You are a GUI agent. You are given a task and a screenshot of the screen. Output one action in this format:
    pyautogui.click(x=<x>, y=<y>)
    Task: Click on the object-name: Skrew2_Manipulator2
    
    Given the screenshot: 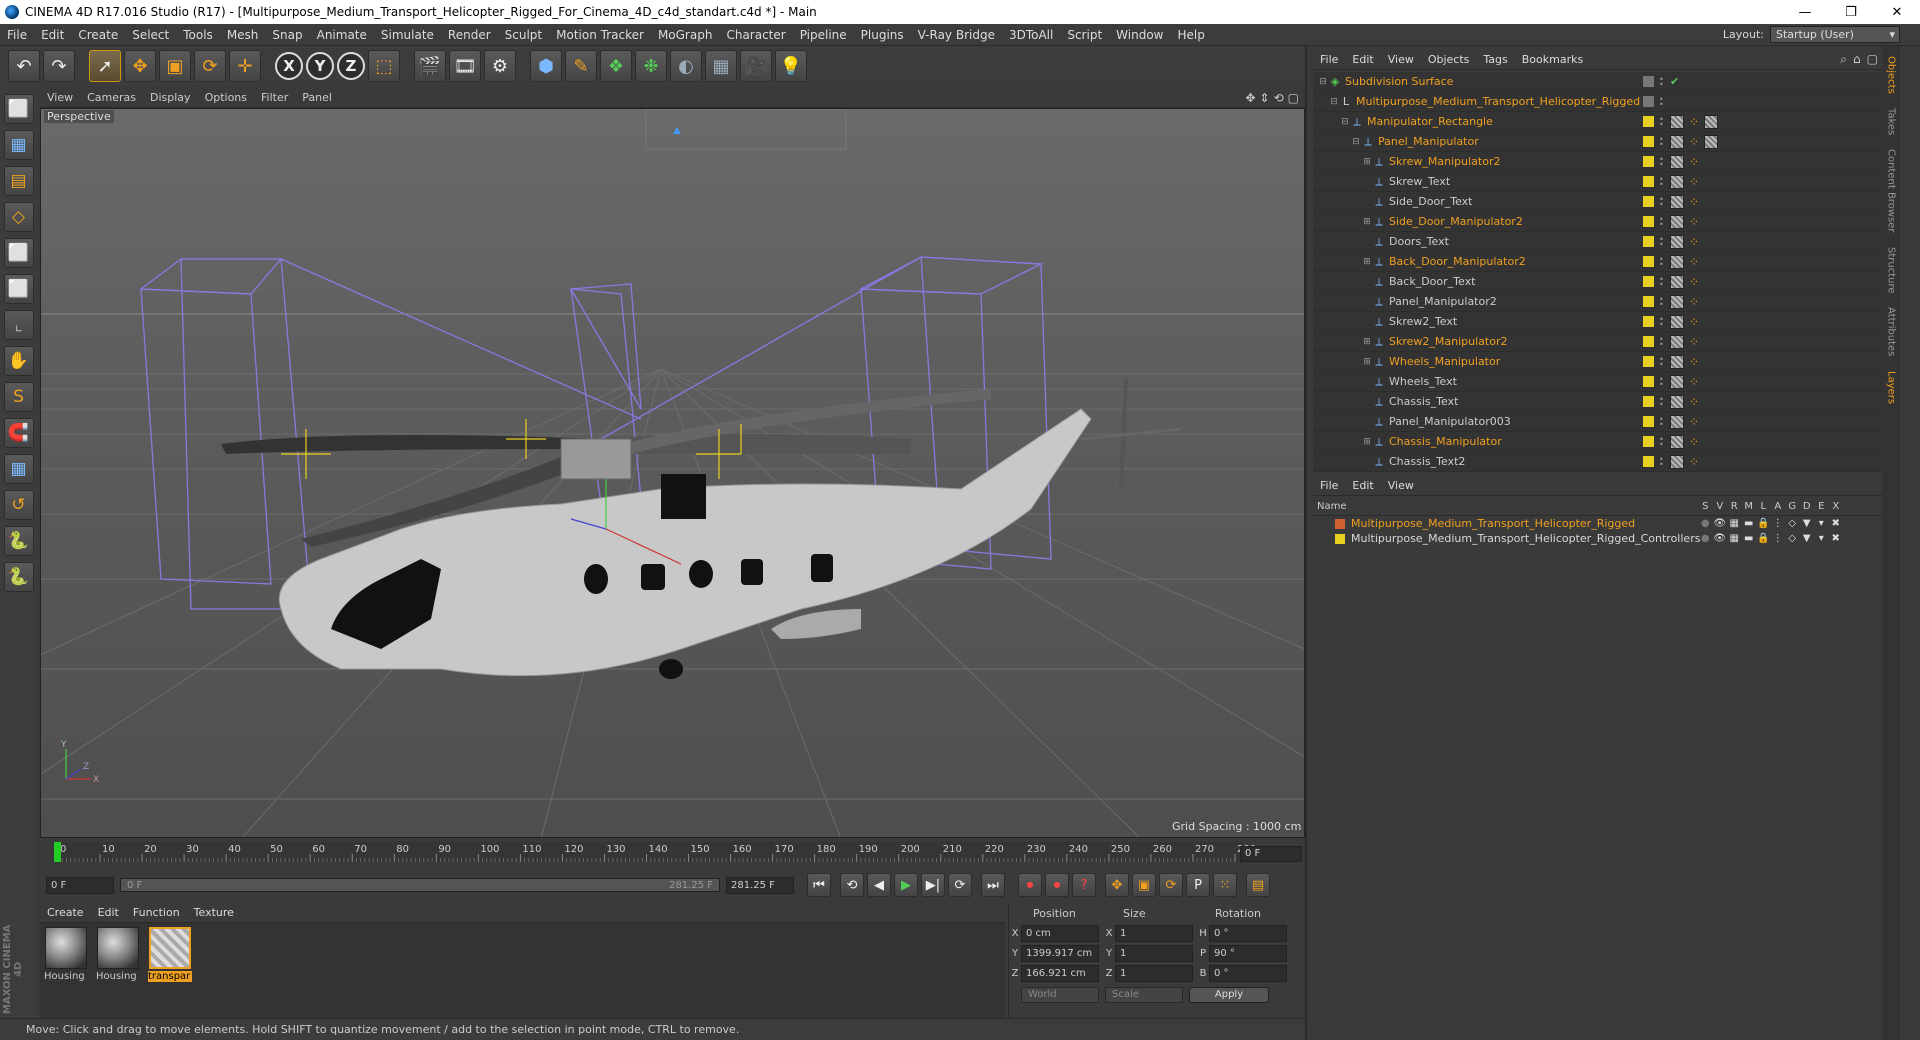 What is the action you would take?
    pyautogui.click(x=1448, y=341)
    